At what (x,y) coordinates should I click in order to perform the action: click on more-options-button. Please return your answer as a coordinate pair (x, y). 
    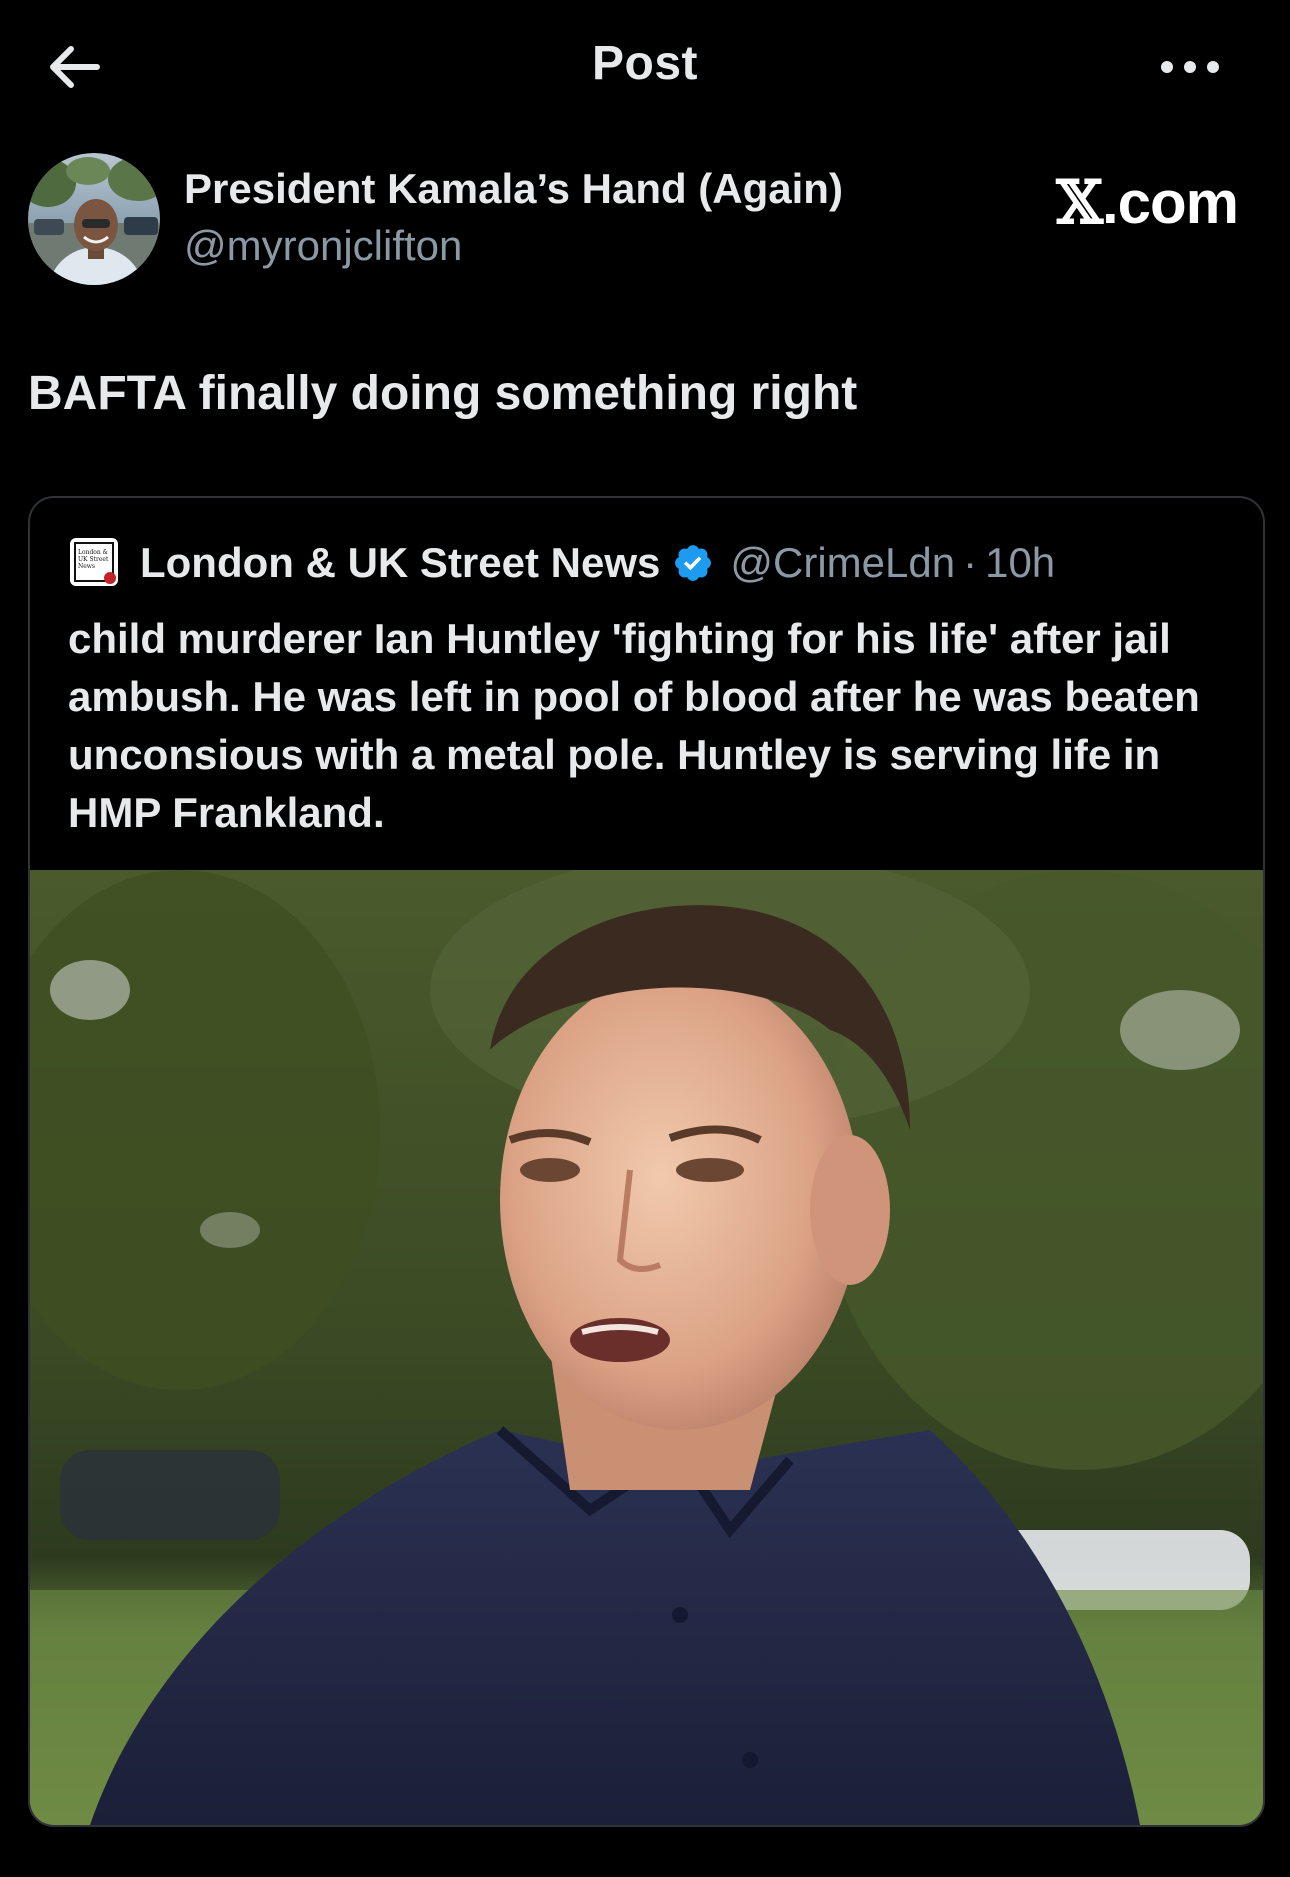
    Looking at the image, I should click on (1190, 67).